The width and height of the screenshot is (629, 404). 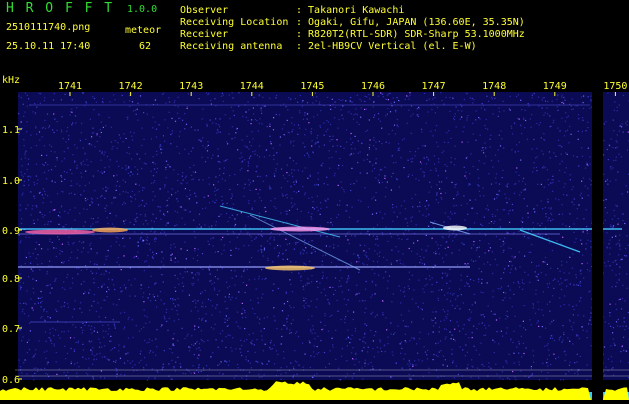 What do you see at coordinates (597, 246) in the screenshot?
I see `blank-column` at bounding box center [597, 246].